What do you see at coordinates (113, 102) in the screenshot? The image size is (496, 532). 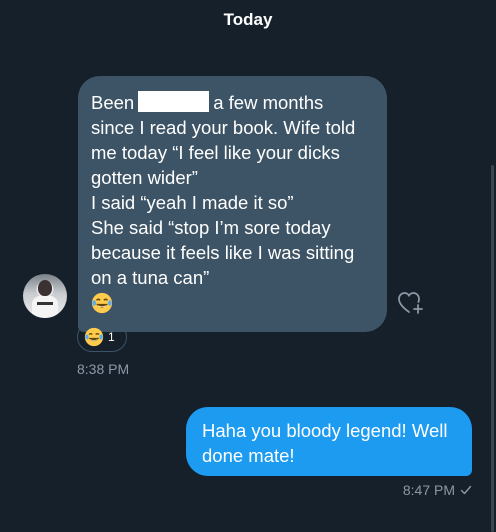 I see `message-text: Been` at bounding box center [113, 102].